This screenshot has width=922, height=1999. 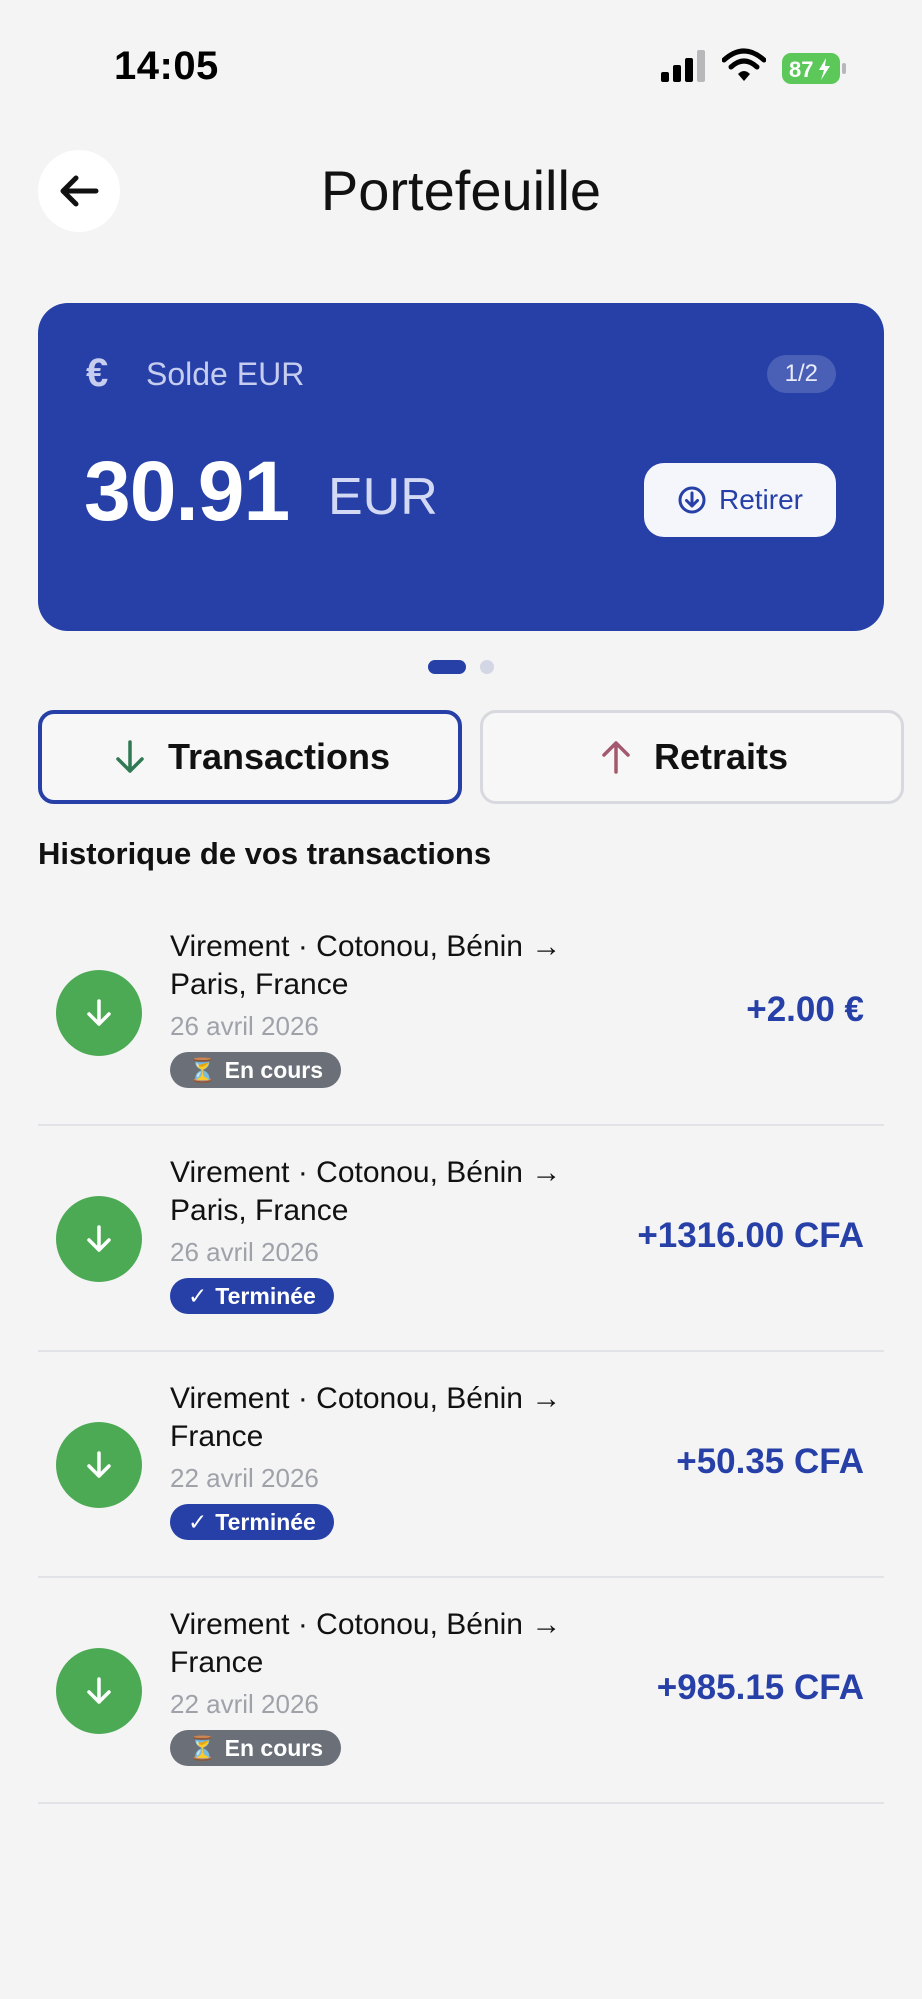 I want to click on euro-icon: €, so click(x=97, y=373).